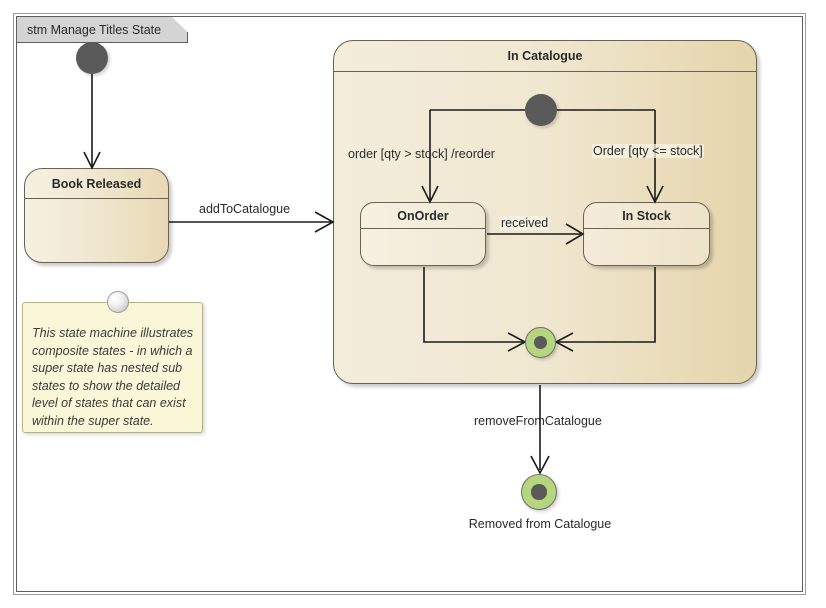 The image size is (826, 608). Describe the element at coordinates (538, 421) in the screenshot. I see `transition-label-remove-from-catalogue: removeFromCatalogue` at that location.